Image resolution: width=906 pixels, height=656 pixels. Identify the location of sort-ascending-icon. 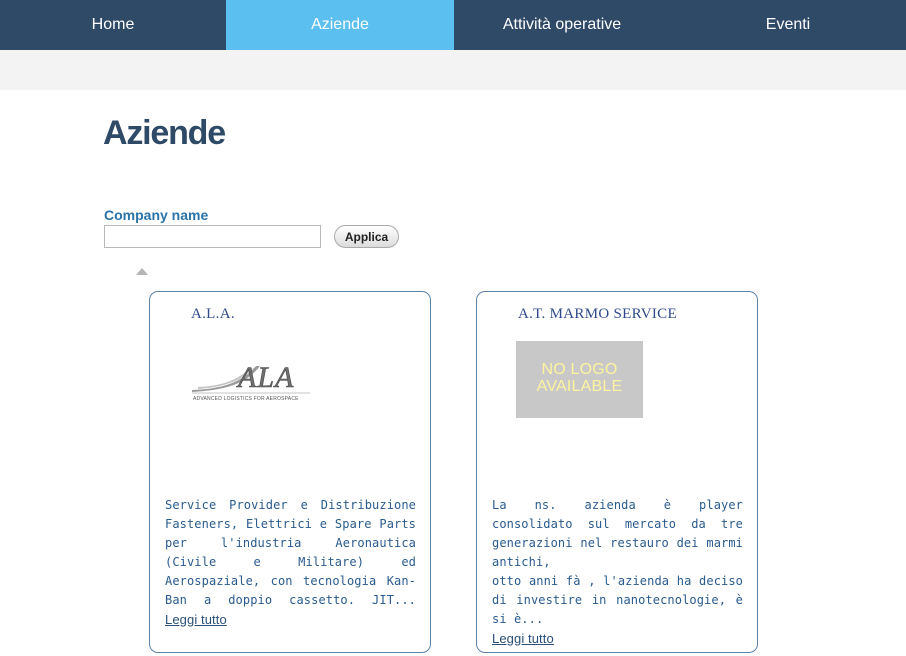
(142, 271).